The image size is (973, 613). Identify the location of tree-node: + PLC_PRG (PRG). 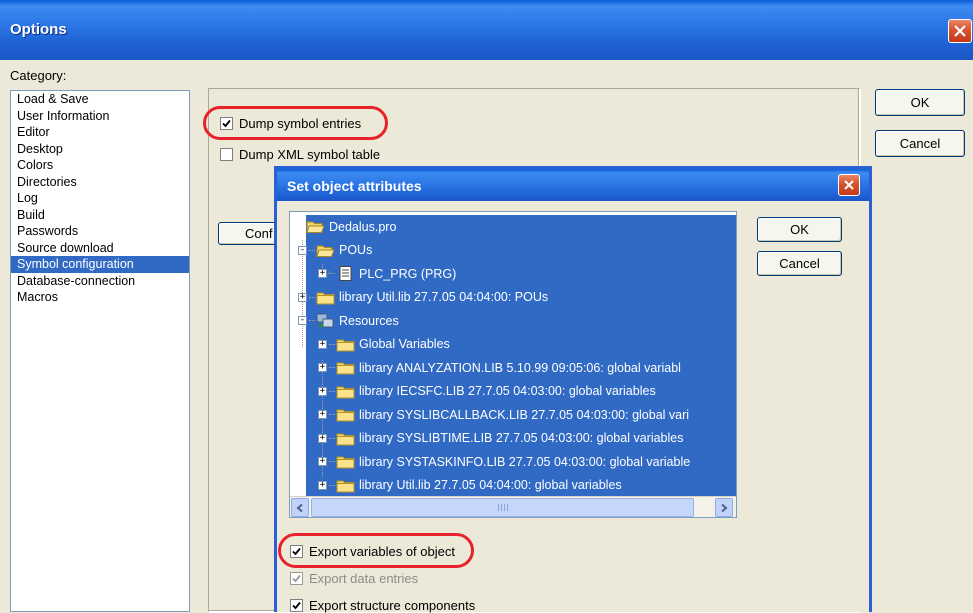
(387, 274).